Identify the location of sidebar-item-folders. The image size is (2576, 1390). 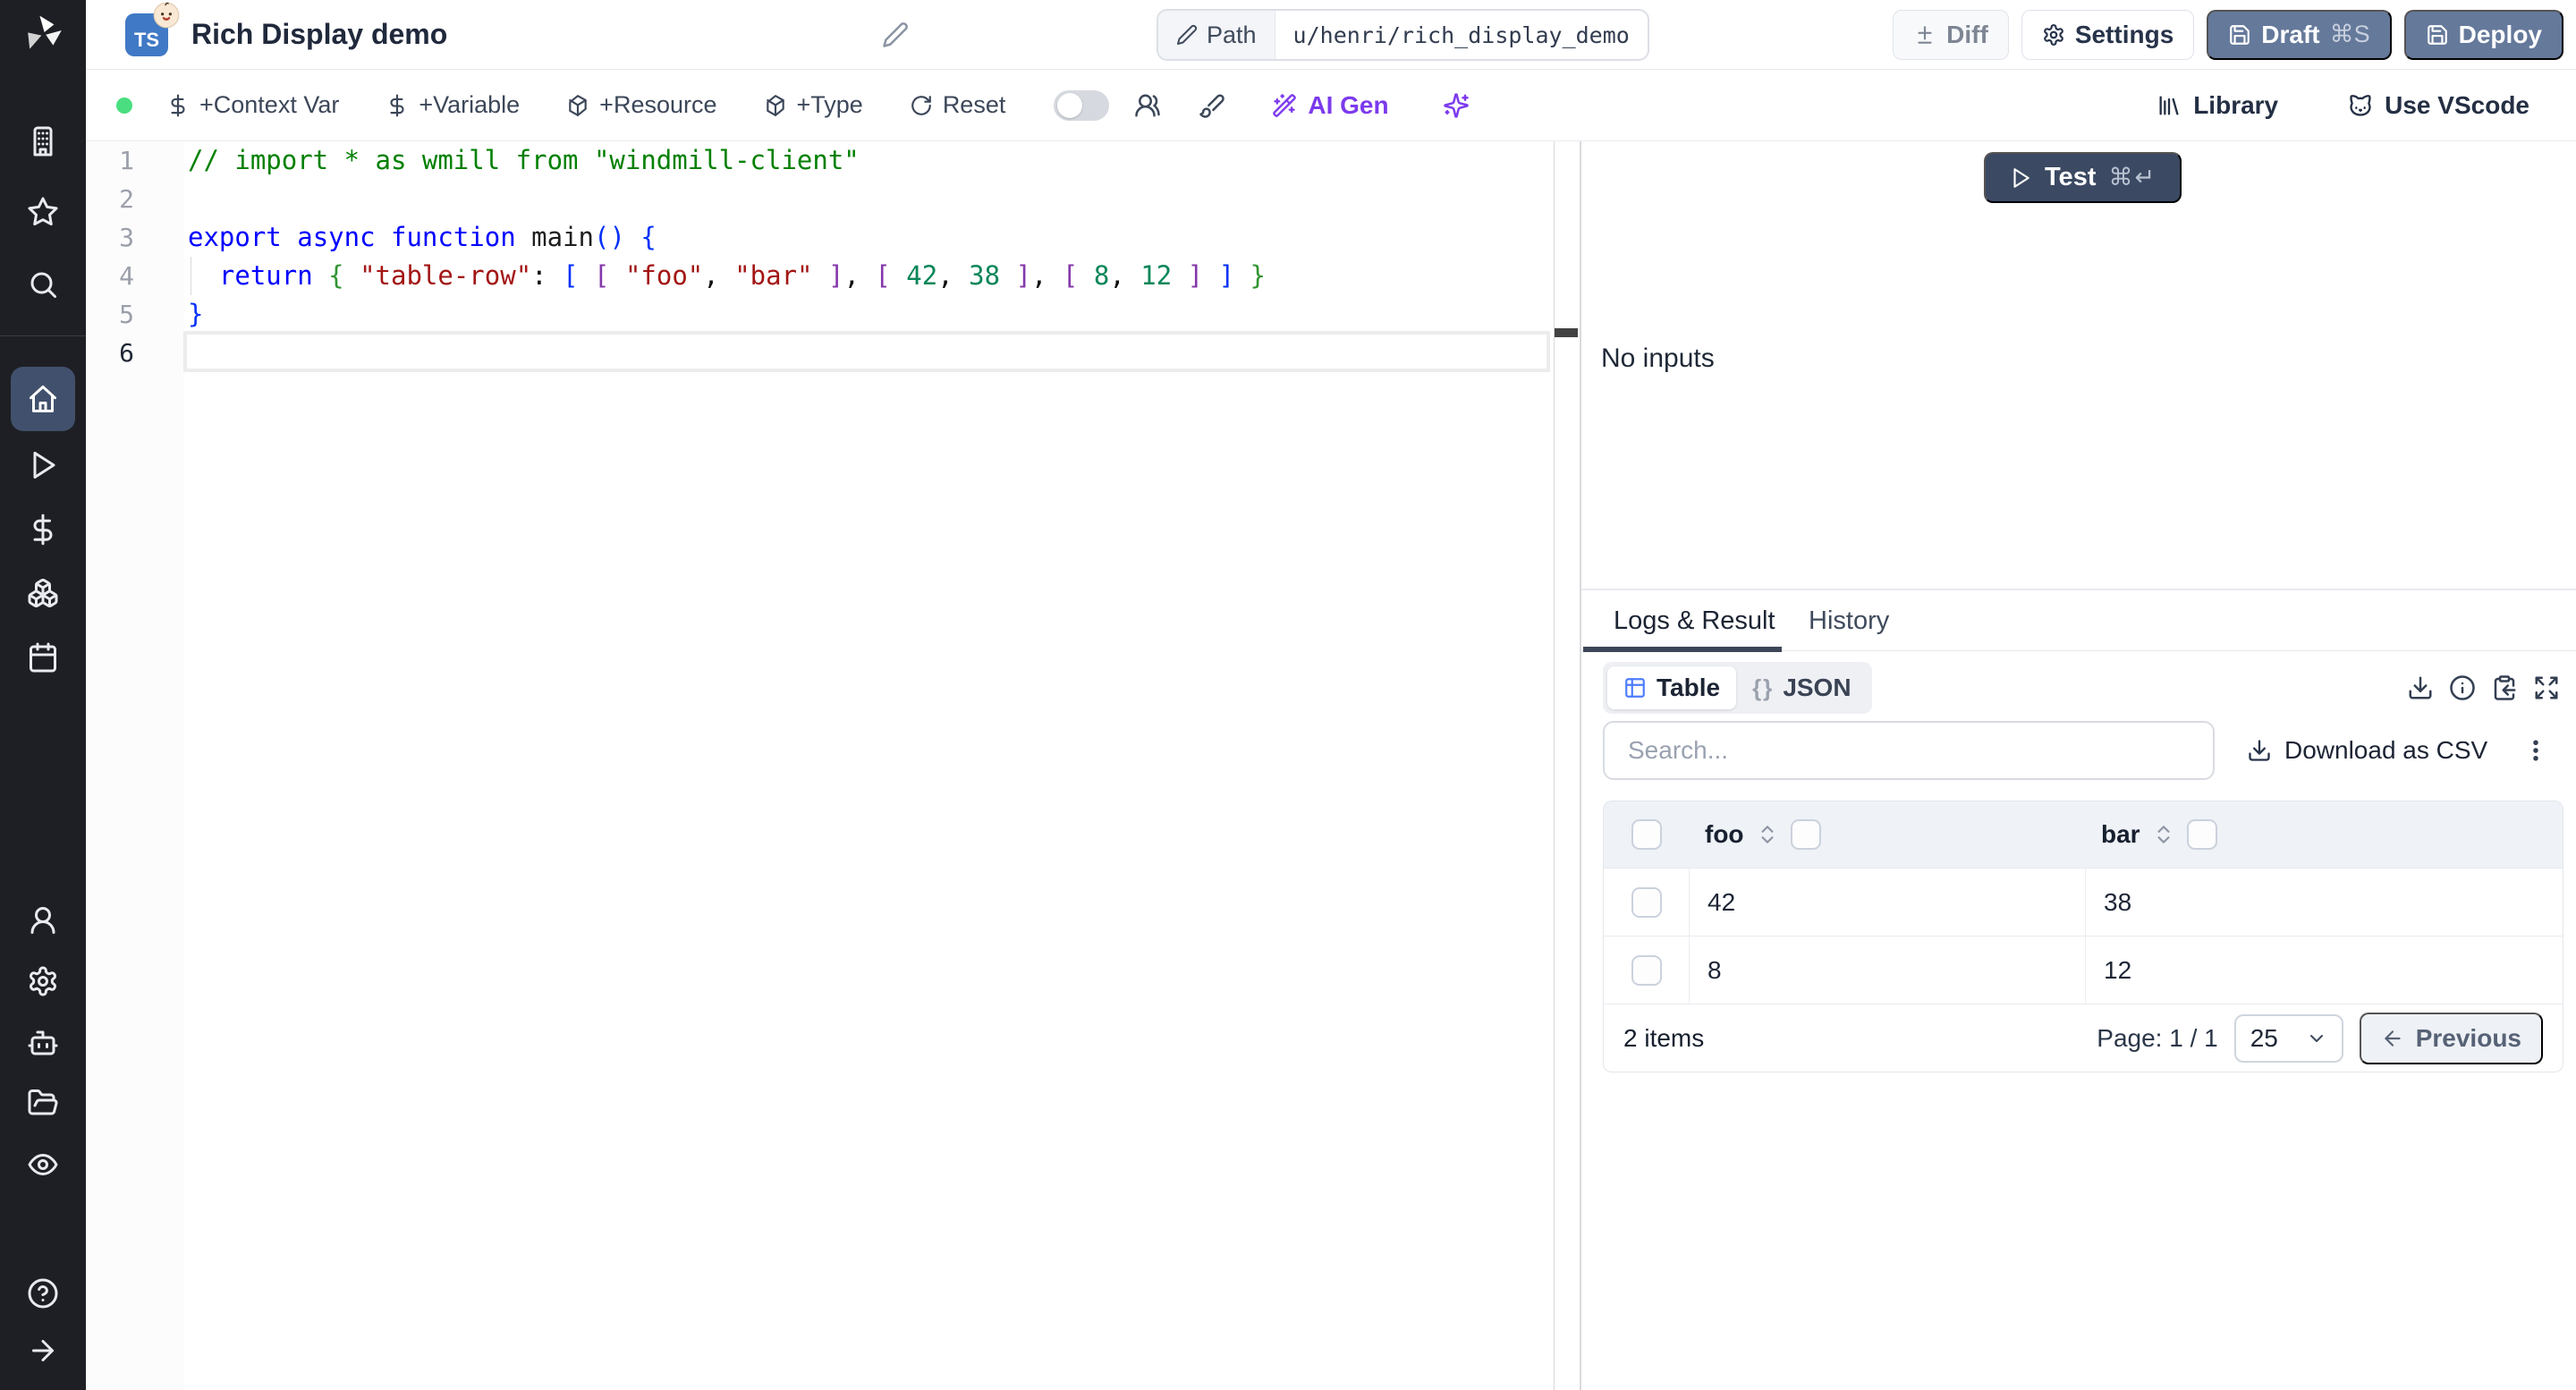
(43, 1103).